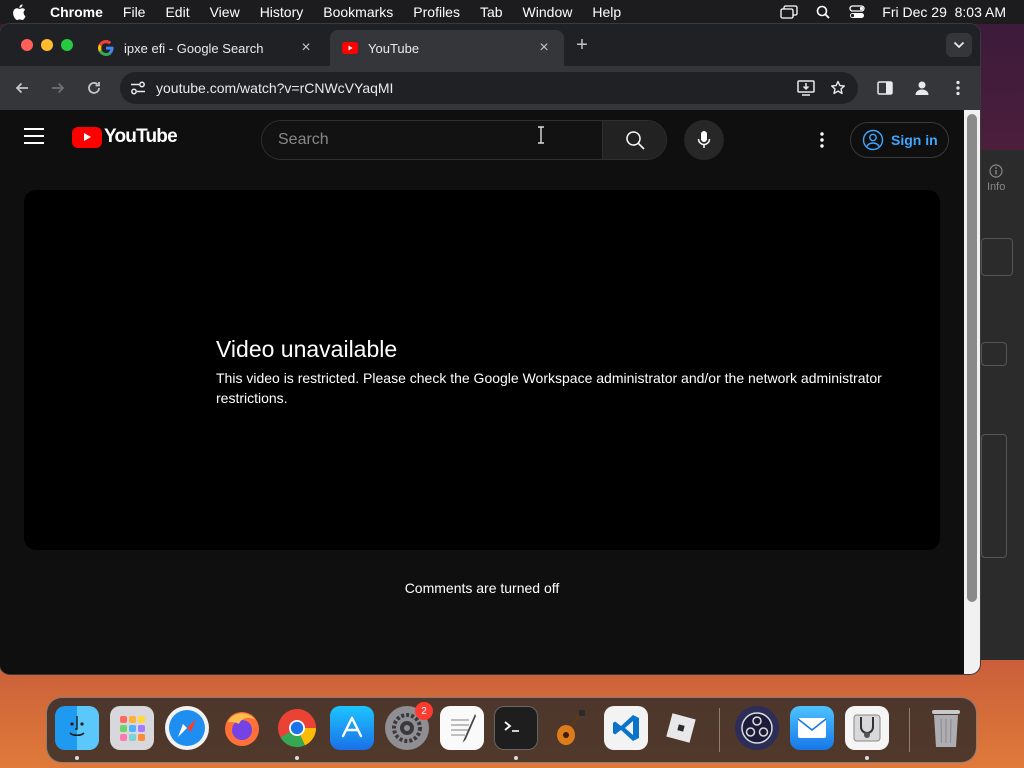 The image size is (1024, 768). What do you see at coordinates (20, 12) in the screenshot?
I see `apple-icon` at bounding box center [20, 12].